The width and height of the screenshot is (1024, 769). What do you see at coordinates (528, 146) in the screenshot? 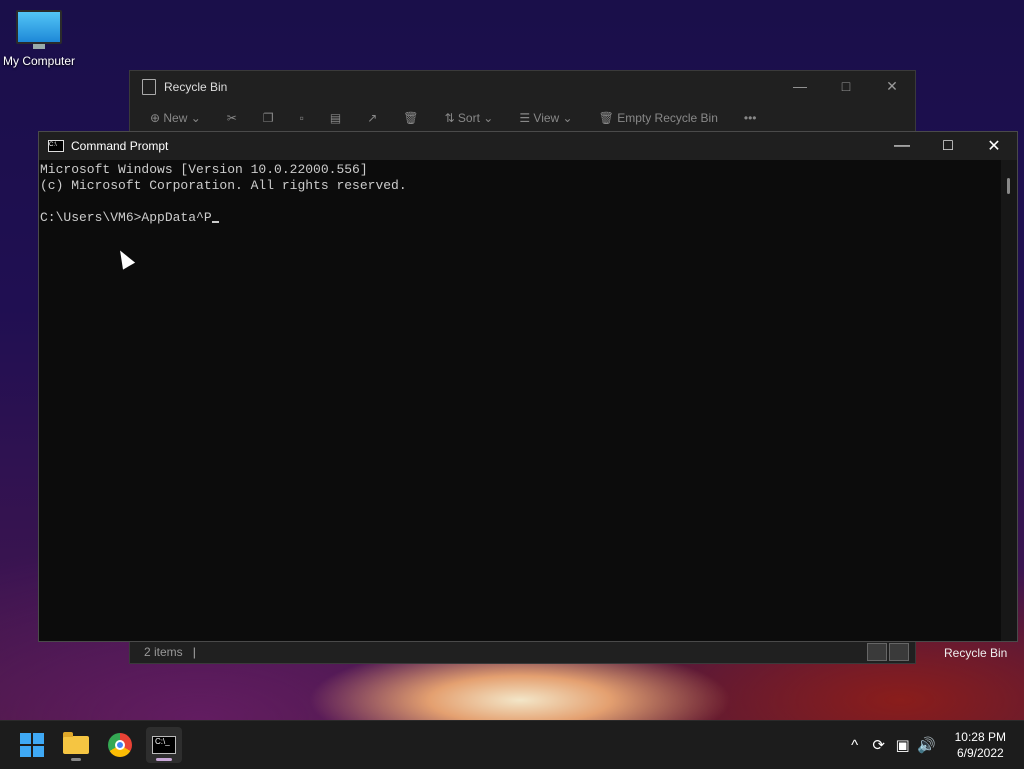
I see `command-prompt-titlebar: C:\ Command Prompt — □ ✕` at bounding box center [528, 146].